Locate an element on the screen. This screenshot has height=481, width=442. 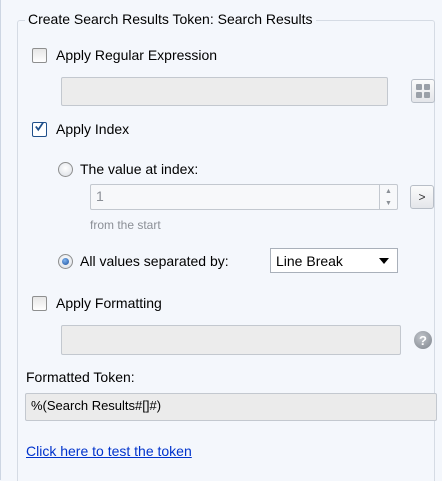
apply-formatting-label: Apply Formatting is located at coordinates (109, 303).